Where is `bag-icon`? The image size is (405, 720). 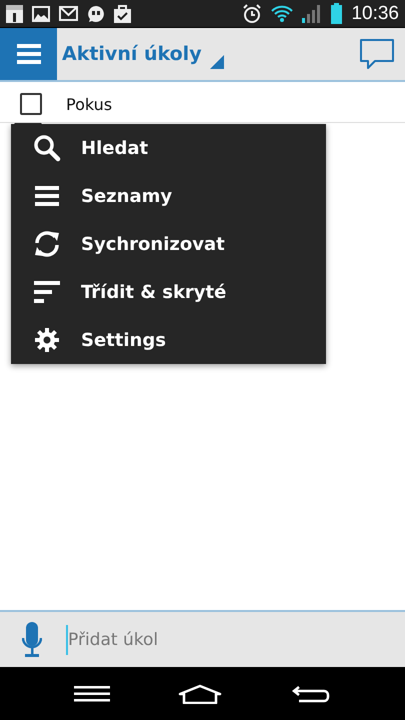 bag-icon is located at coordinates (122, 13).